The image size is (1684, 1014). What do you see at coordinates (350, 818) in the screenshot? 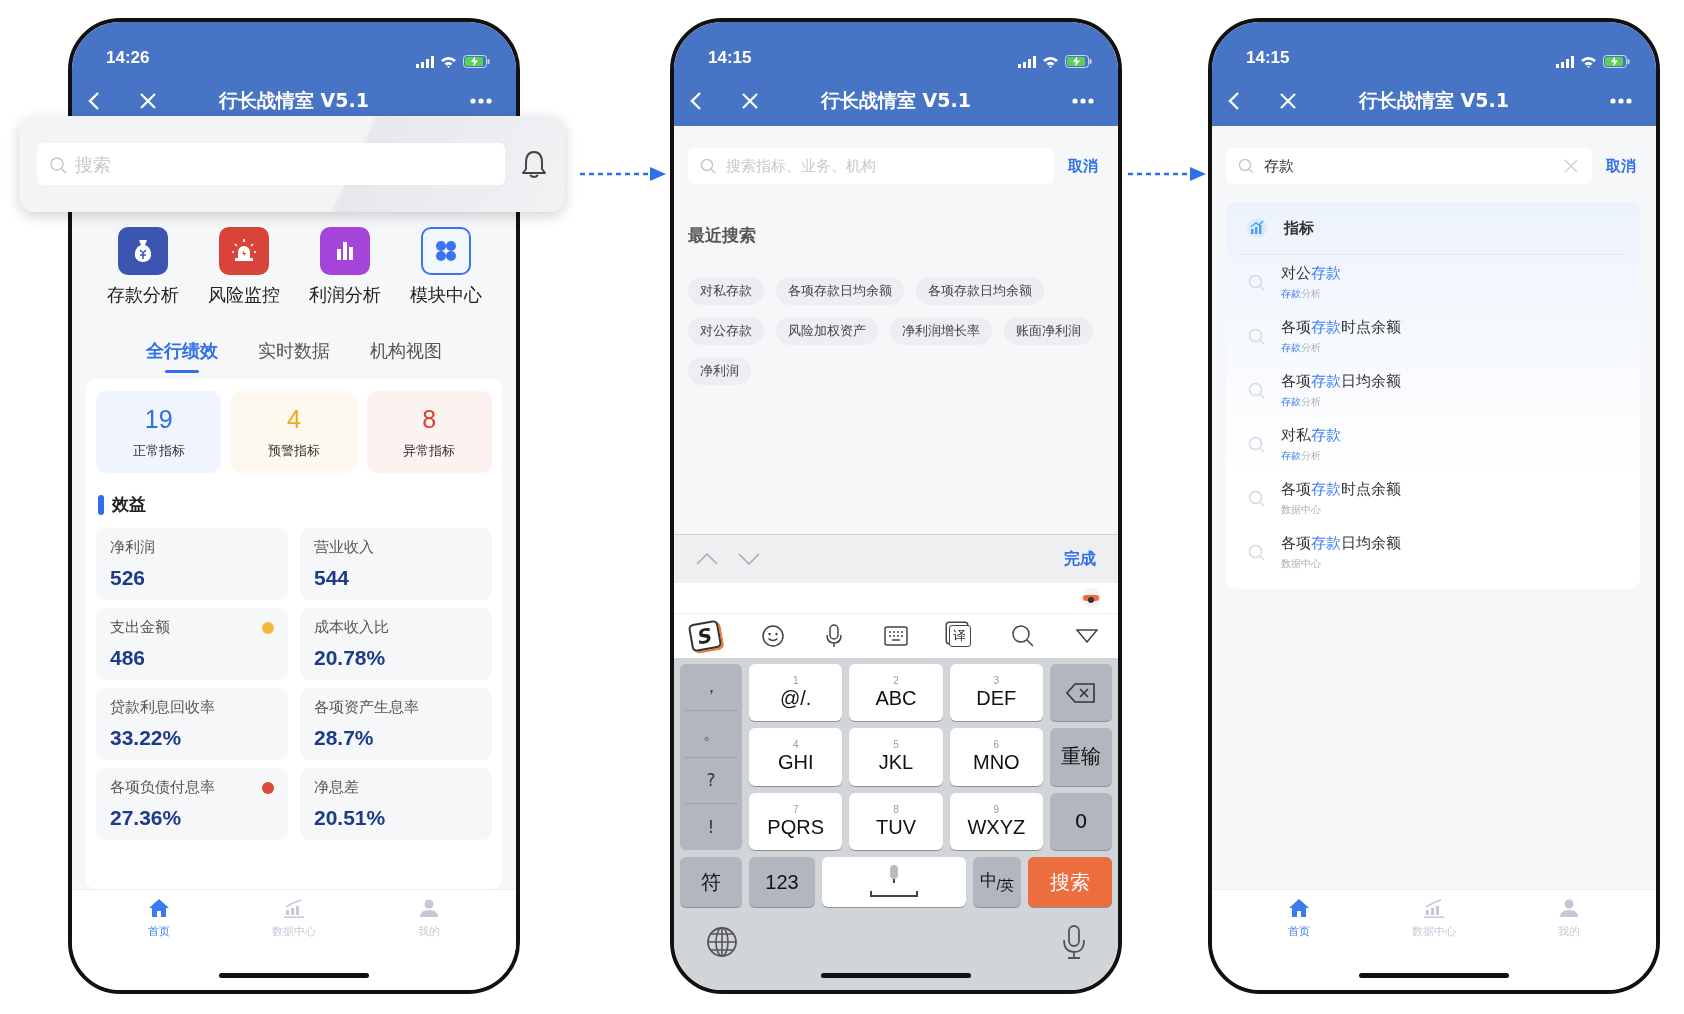
I see `metric-value: 20.51%` at bounding box center [350, 818].